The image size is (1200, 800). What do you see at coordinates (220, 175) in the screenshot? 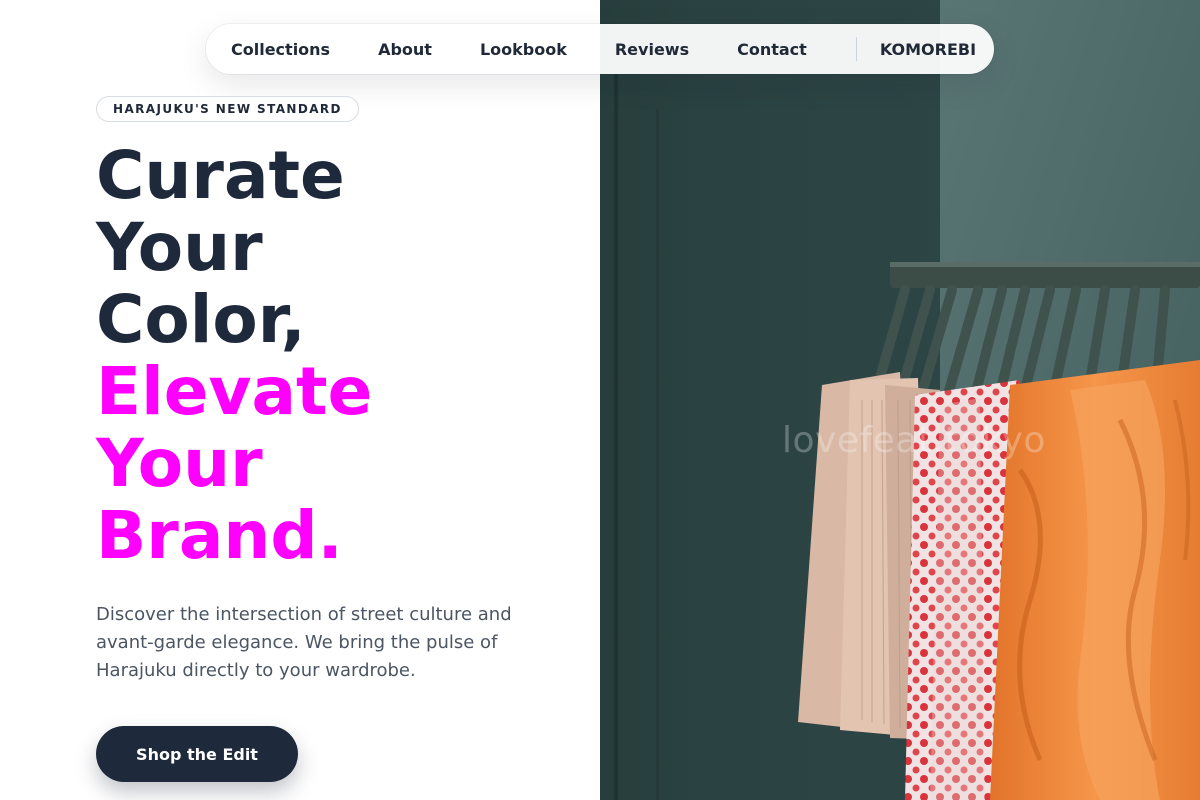
I see `headline-line: Curate` at bounding box center [220, 175].